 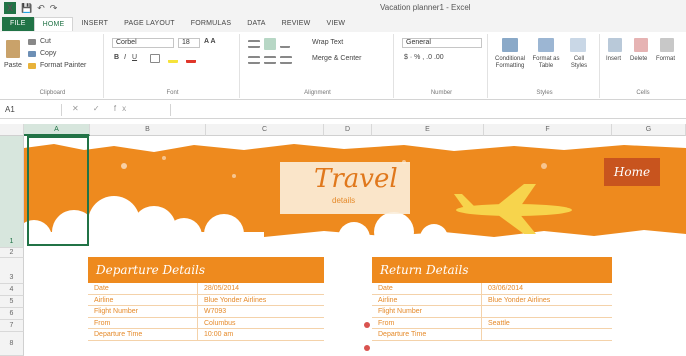 I want to click on tab-data: DATA, so click(x=256, y=24).